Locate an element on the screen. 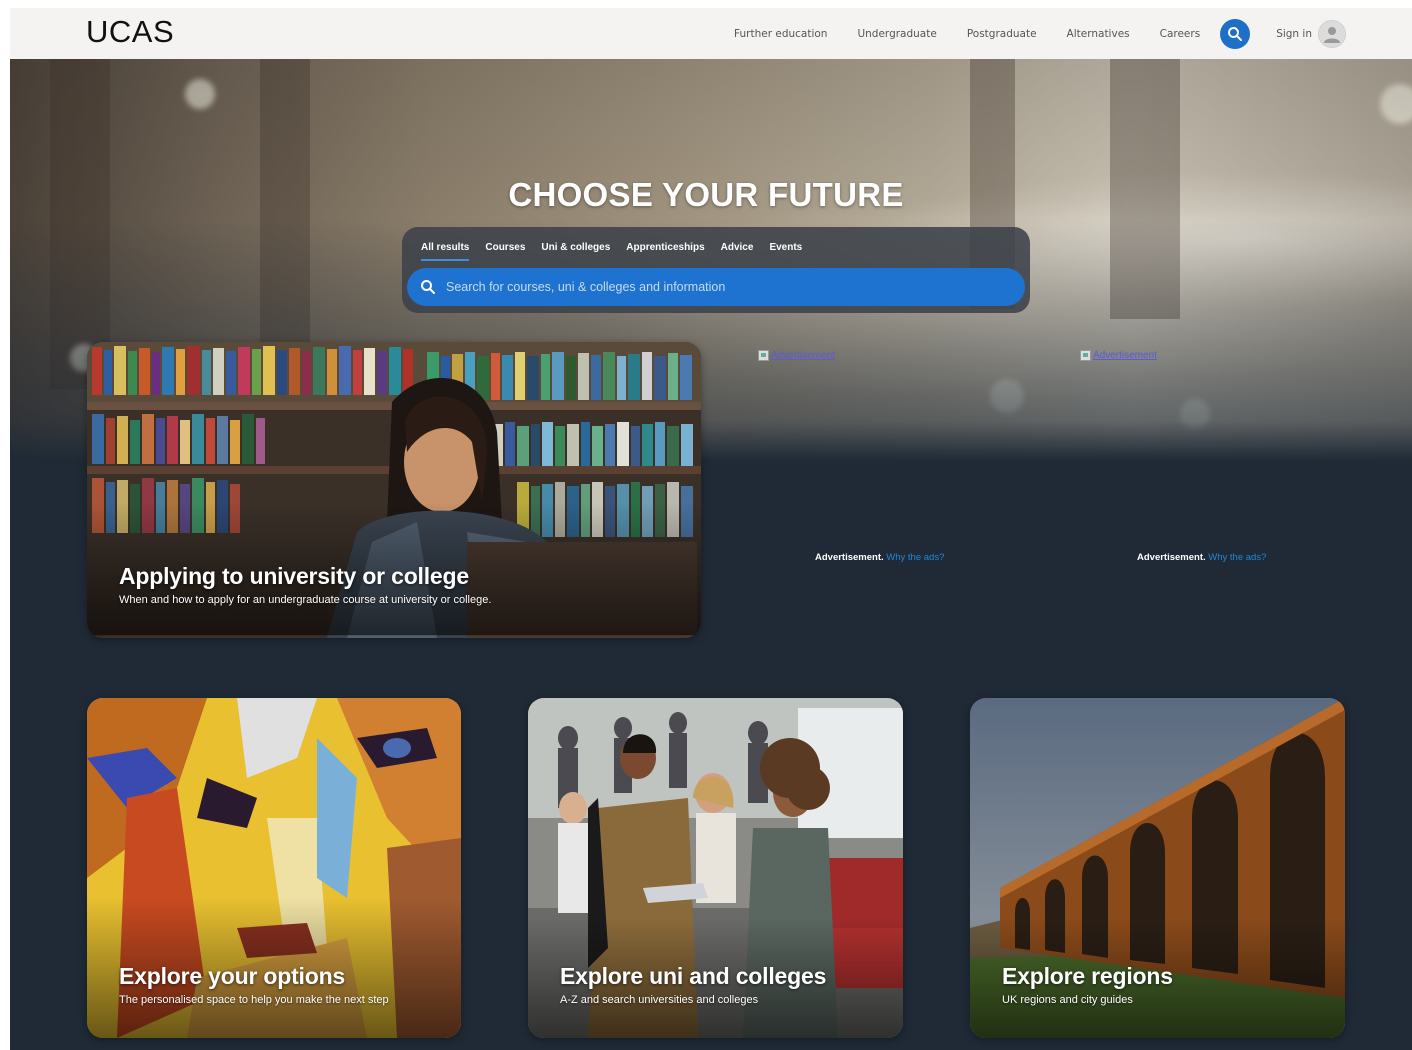 The width and height of the screenshot is (1412, 1050). search-bar is located at coordinates (716, 287).